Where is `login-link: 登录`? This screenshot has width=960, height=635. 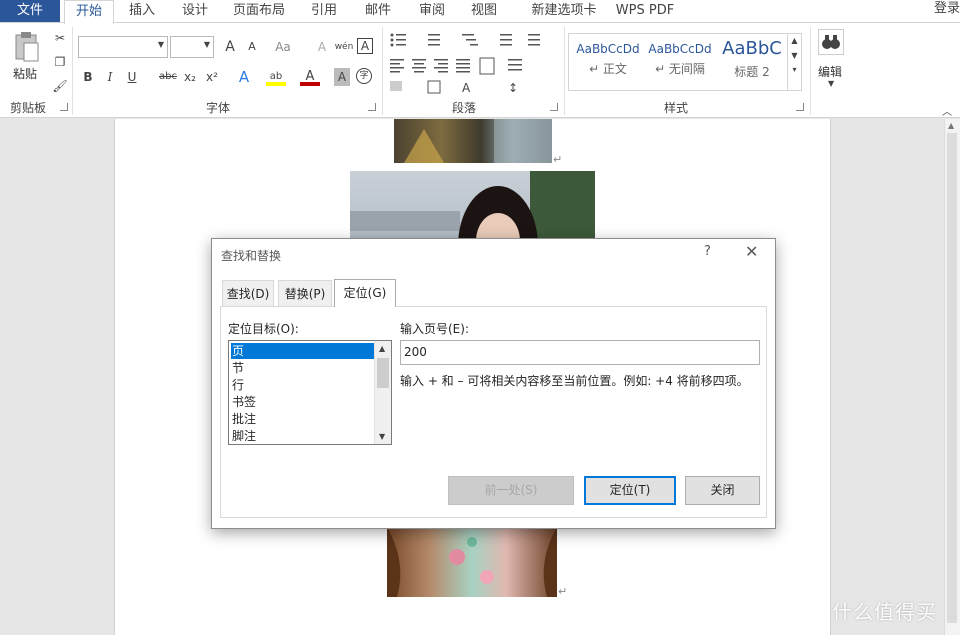
login-link: 登录 is located at coordinates (947, 9).